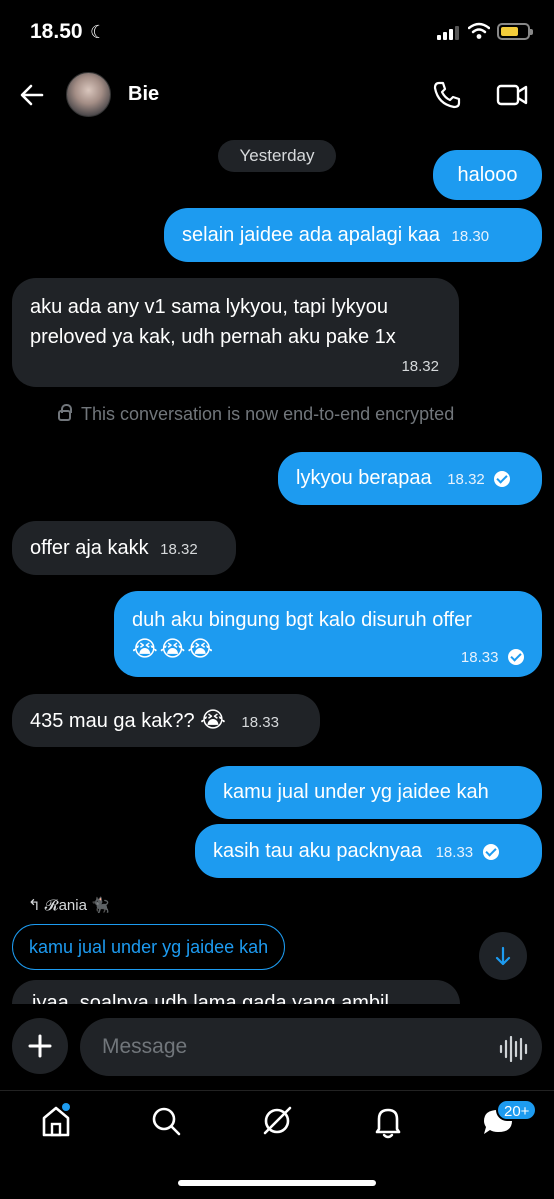 This screenshot has width=554, height=1199. What do you see at coordinates (388, 1121) in the screenshot?
I see `notifications-bell-icon` at bounding box center [388, 1121].